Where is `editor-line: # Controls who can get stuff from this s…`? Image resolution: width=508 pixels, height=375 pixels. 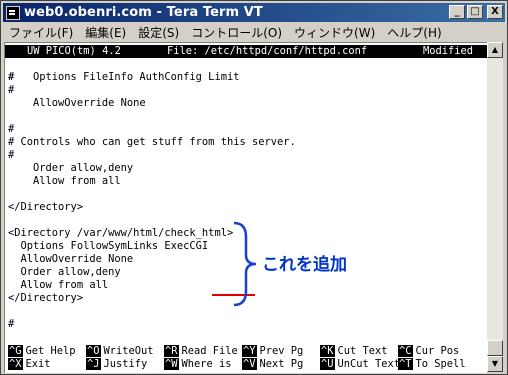 editor-line: # Controls who can get stuff from this s… is located at coordinates (152, 142).